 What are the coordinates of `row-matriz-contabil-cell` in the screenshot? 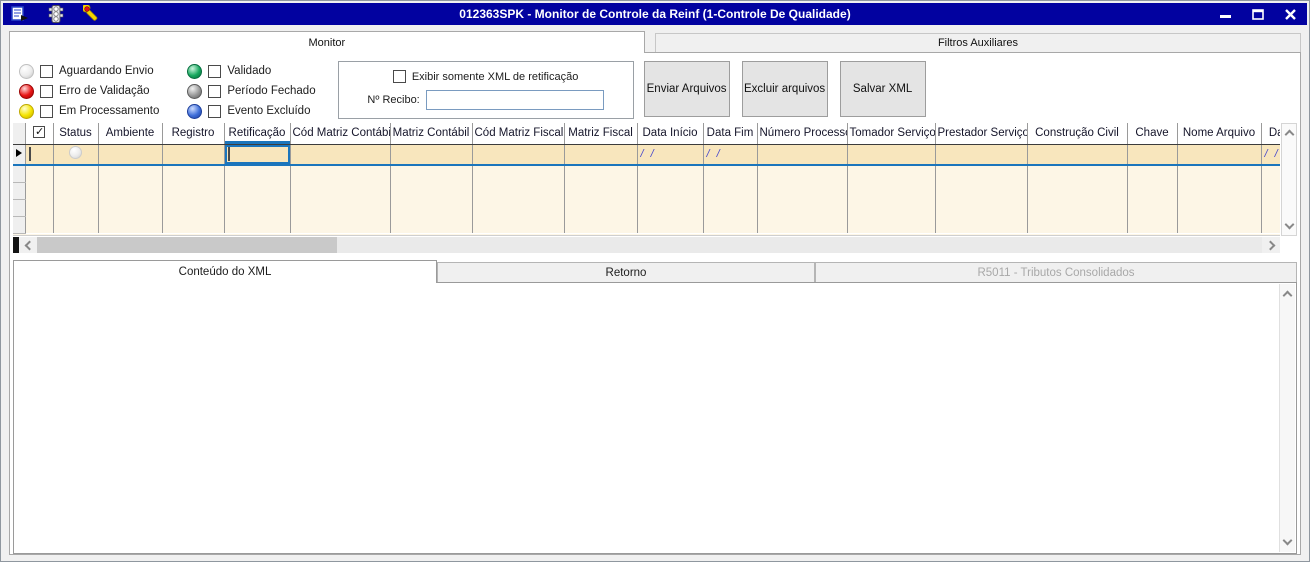 It's located at (431, 155).